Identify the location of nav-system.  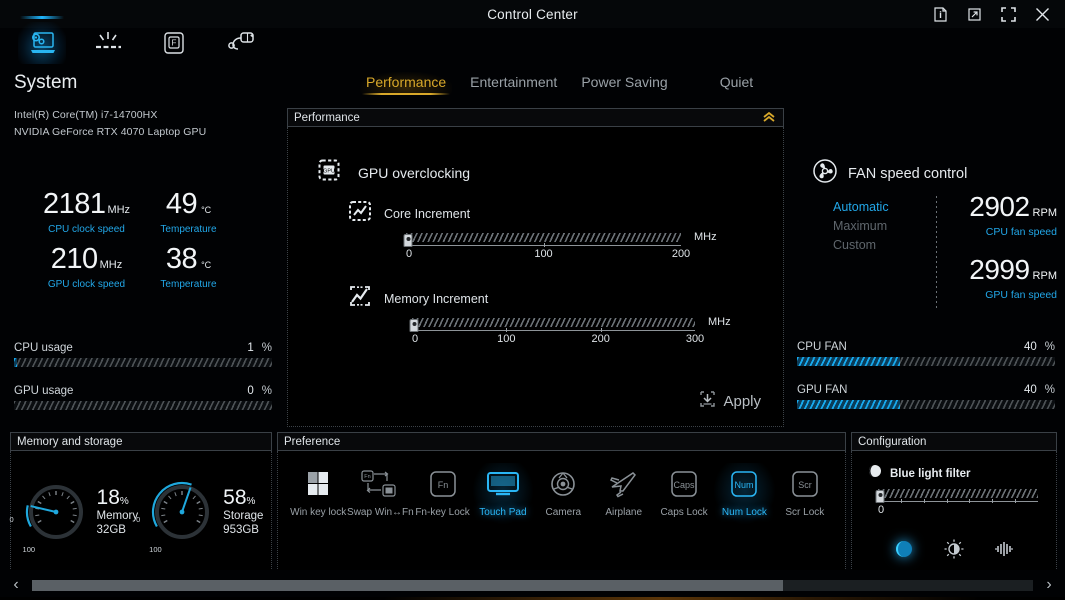
(42, 40).